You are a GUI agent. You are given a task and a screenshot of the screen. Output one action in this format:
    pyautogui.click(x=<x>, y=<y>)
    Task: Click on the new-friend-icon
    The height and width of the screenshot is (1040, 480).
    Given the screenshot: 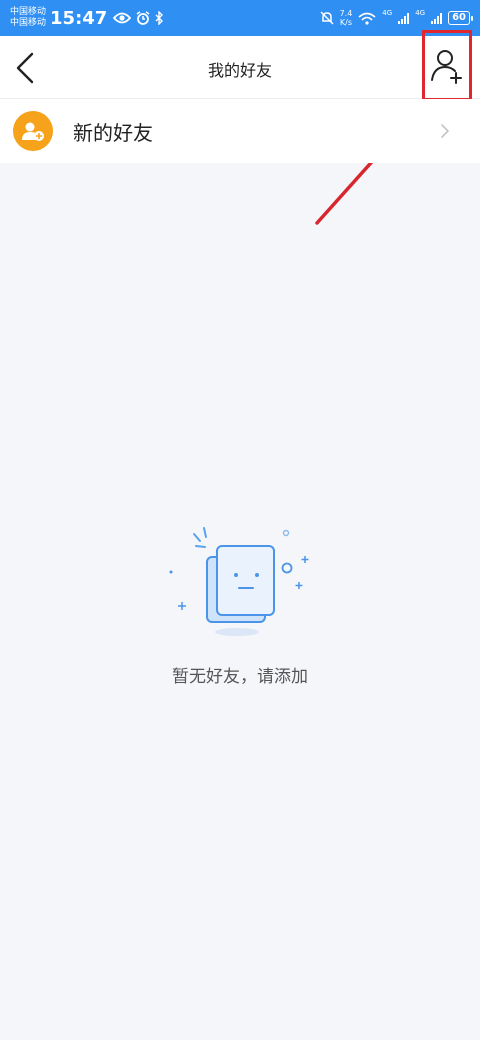 What is the action you would take?
    pyautogui.click(x=33, y=131)
    